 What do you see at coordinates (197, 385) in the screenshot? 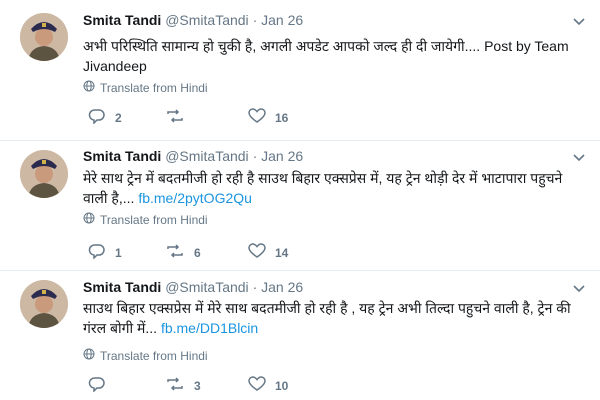
I see `retweet-count: 3` at bounding box center [197, 385].